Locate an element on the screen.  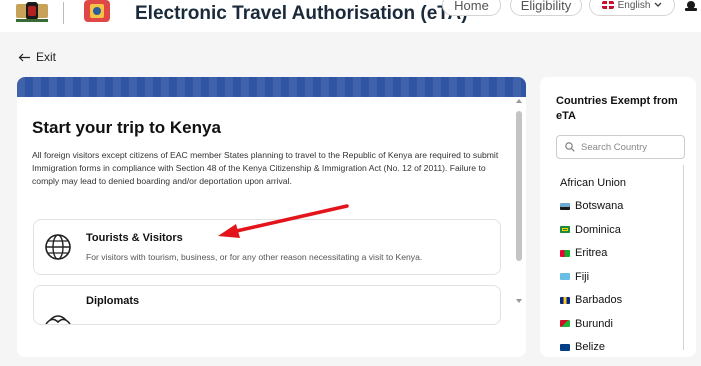
country-item-burundi: Burundi is located at coordinates (620, 324).